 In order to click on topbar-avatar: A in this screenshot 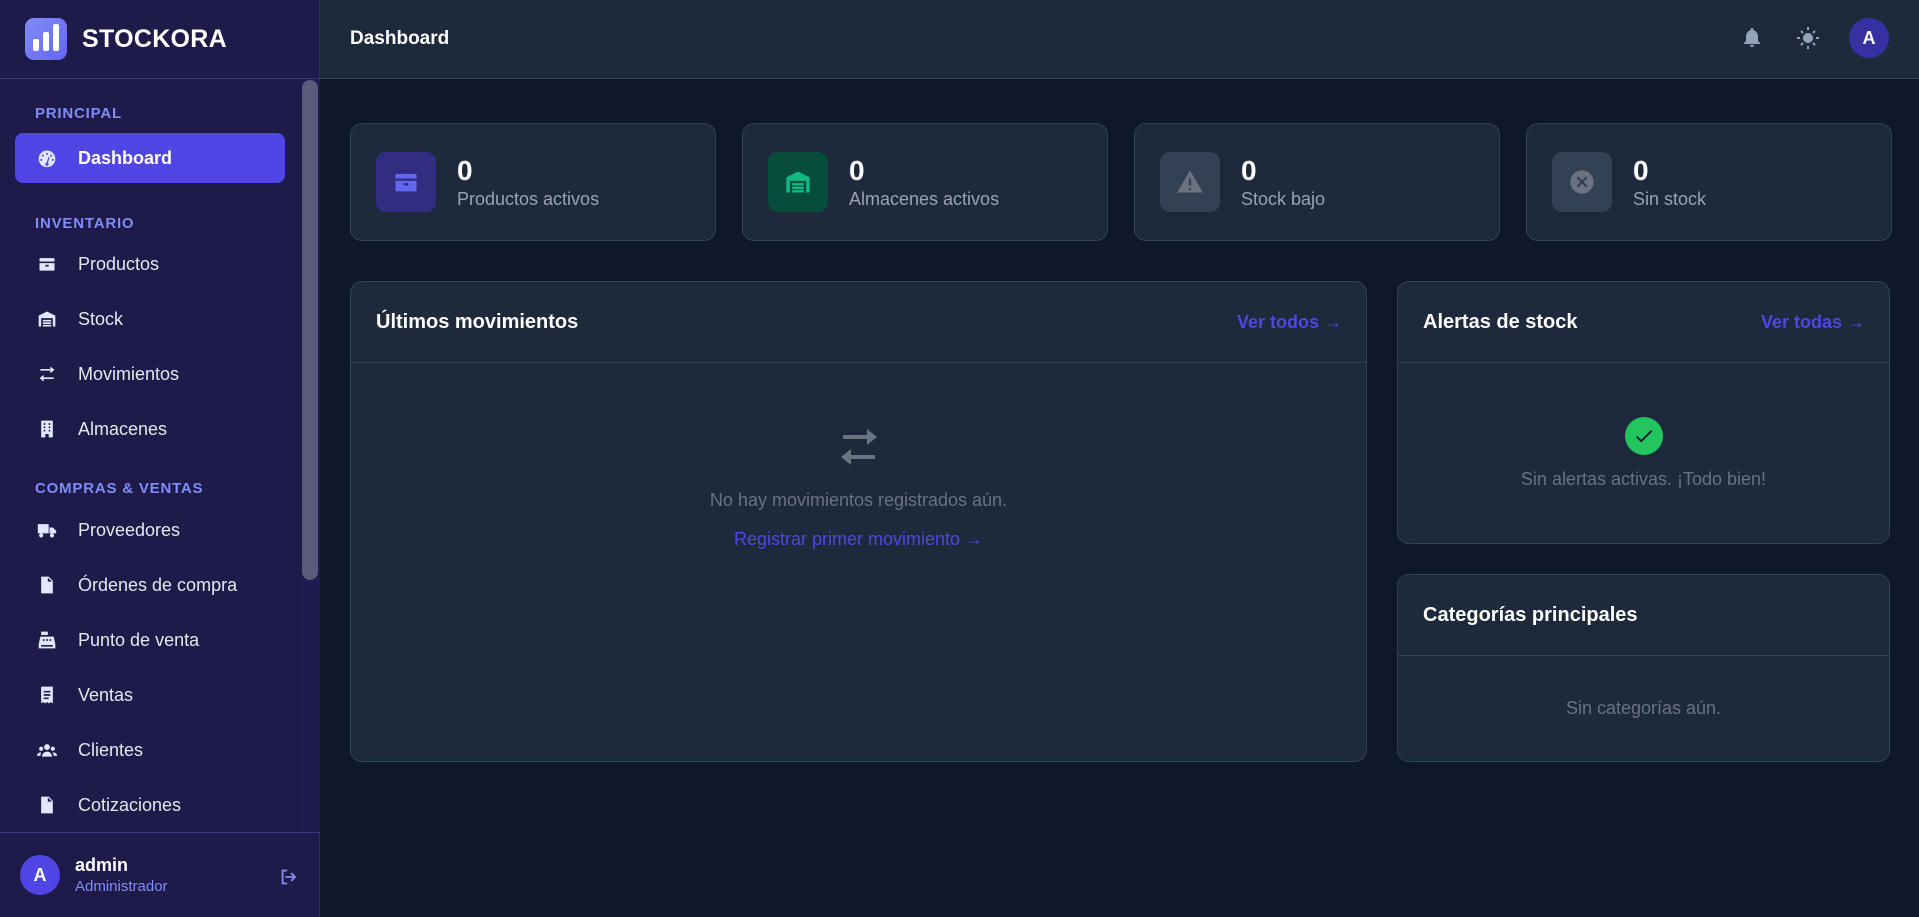, I will do `click(1869, 38)`.